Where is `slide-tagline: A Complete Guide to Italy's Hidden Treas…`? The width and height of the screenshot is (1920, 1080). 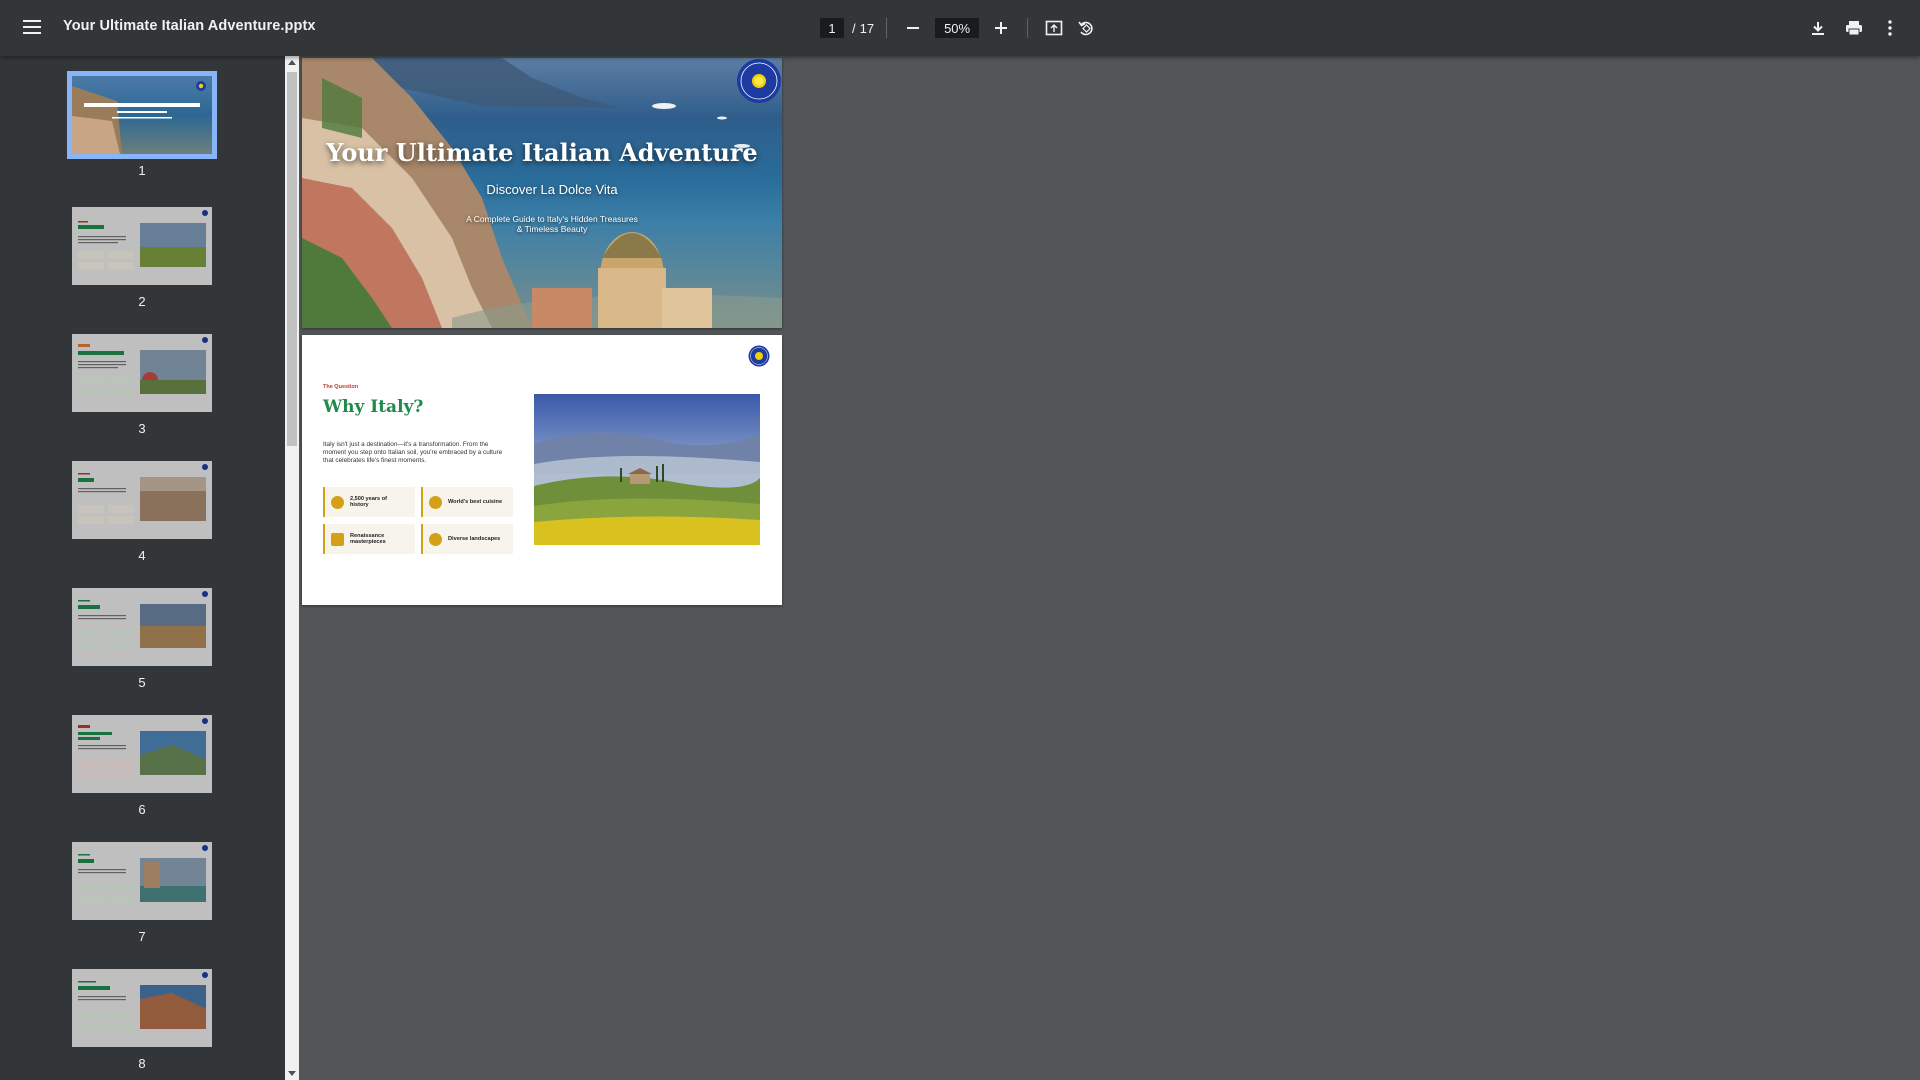
slide-tagline: A Complete Guide to Italy's Hidden Treas… is located at coordinates (552, 224).